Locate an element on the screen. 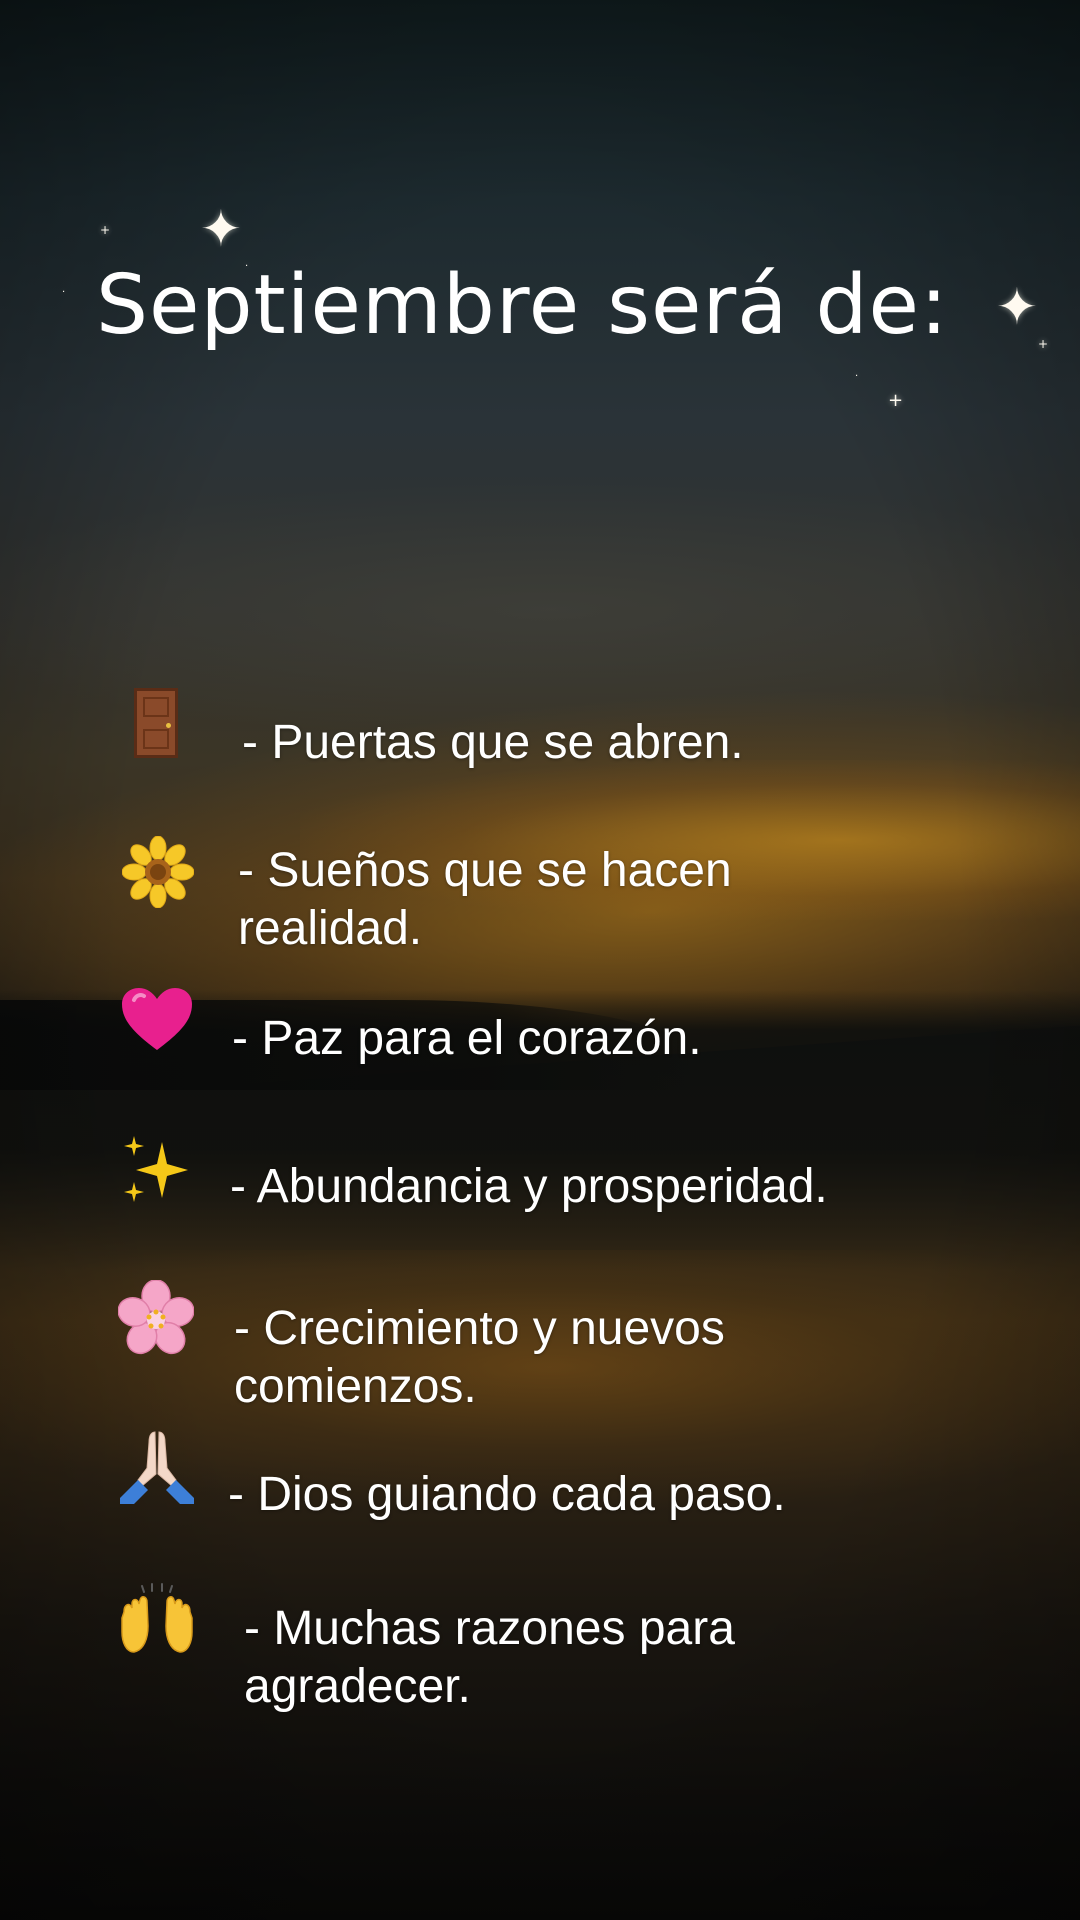 This screenshot has height=1920, width=1080. raising-hands-icon is located at coordinates (157, 1618).